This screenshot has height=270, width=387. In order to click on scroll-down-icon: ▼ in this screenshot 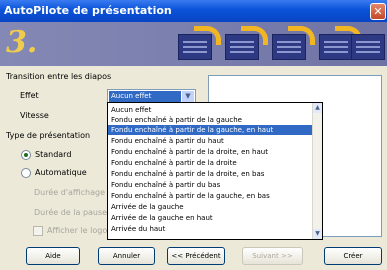, I will do `click(317, 234)`.